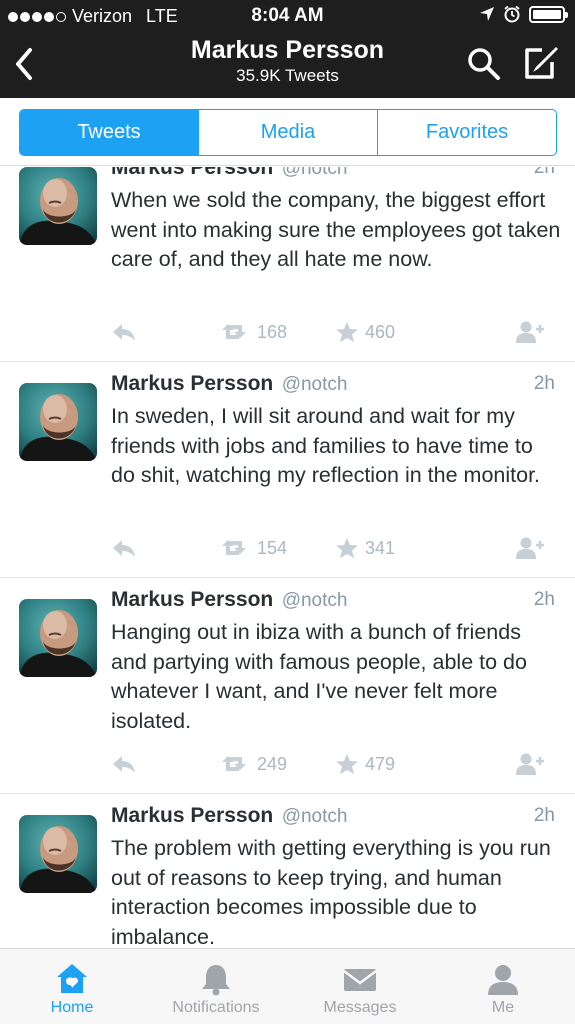  Describe the element at coordinates (72, 1007) in the screenshot. I see `tab-home-label: Home` at that location.